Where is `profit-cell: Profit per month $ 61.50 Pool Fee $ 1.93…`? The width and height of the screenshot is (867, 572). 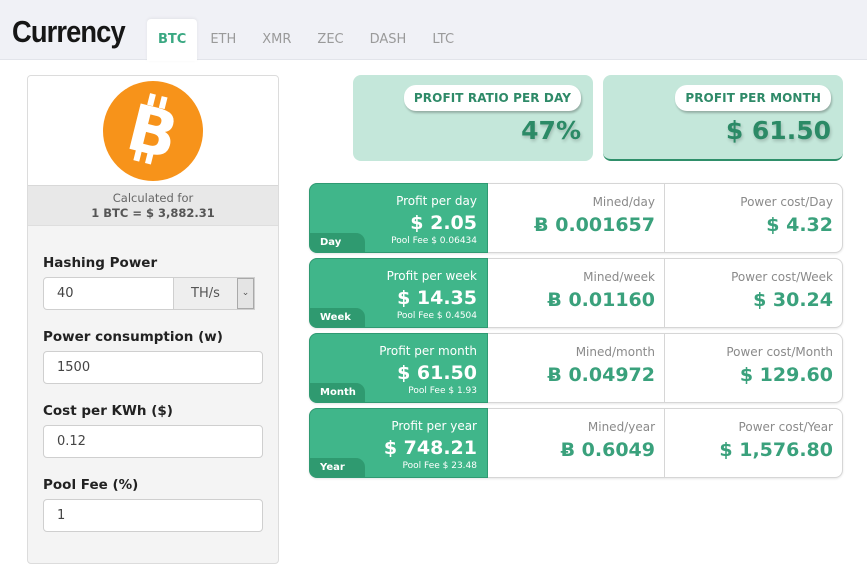 profit-cell: Profit per month $ 61.50 Pool Fee $ 1.93… is located at coordinates (398, 368).